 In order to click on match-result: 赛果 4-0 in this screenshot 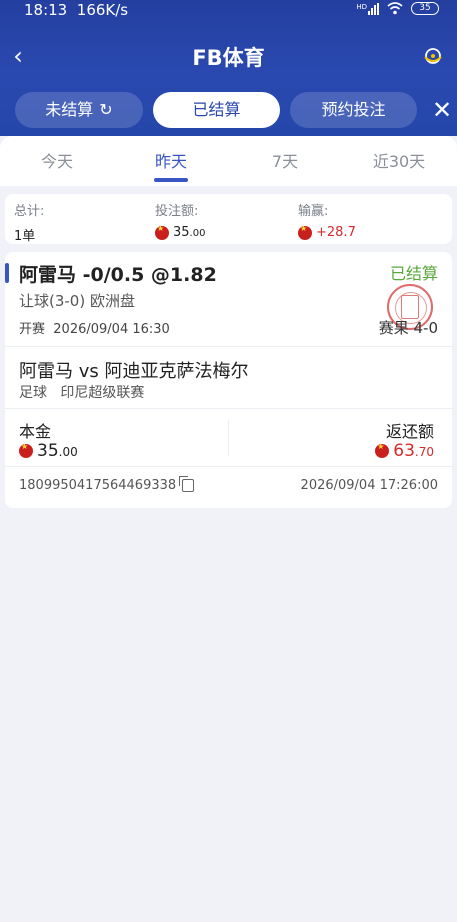, I will do `click(408, 327)`.